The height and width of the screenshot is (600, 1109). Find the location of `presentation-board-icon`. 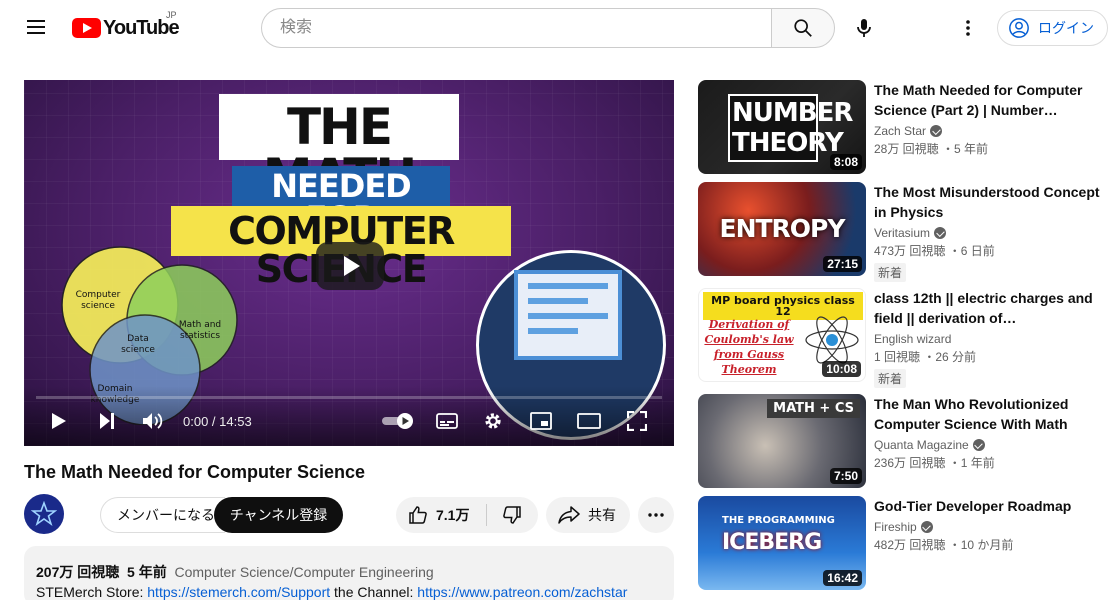

presentation-board-icon is located at coordinates (568, 315).